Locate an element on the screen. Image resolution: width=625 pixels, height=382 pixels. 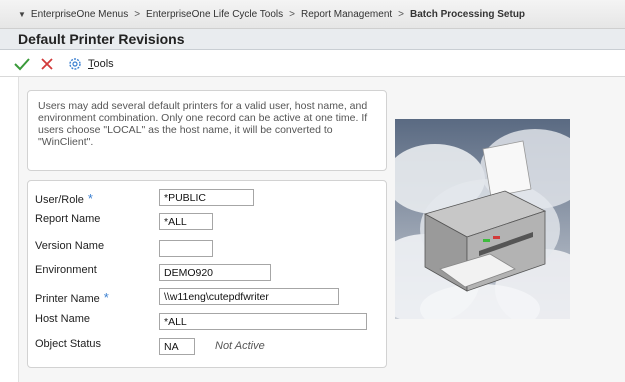
tools-label: Tools is located at coordinates (101, 63).